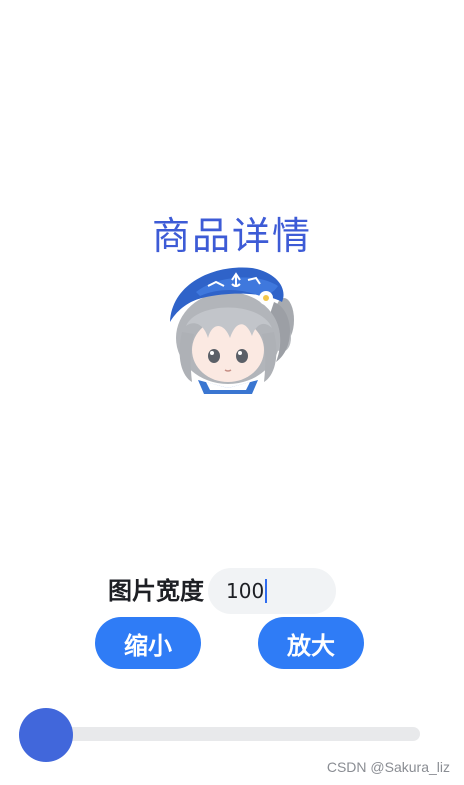 This screenshot has width=464, height=785. I want to click on text-caret, so click(266, 591).